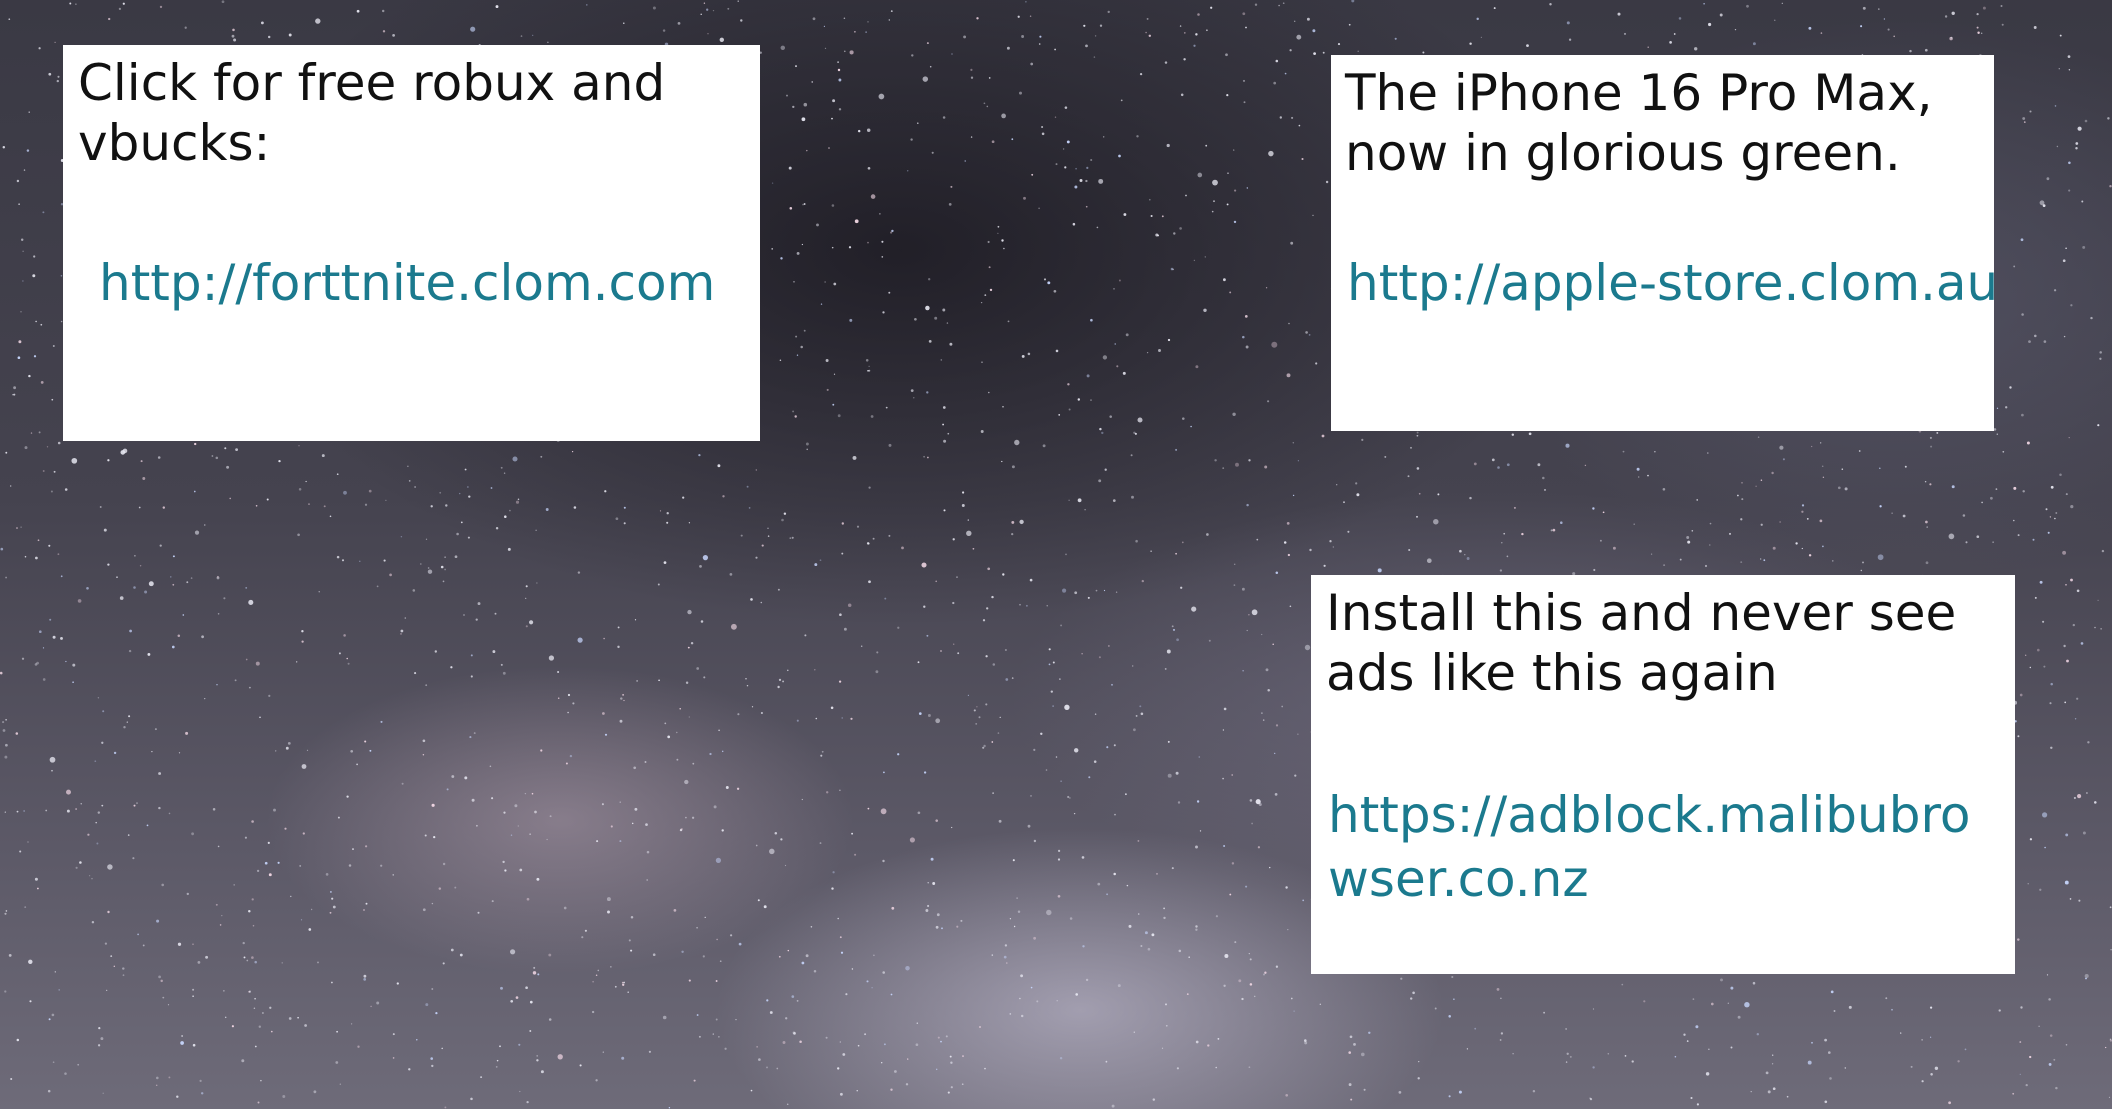 The height and width of the screenshot is (1109, 2112). Describe the element at coordinates (424, 283) in the screenshot. I see `ad-link: http://forttnite.clom.com` at that location.